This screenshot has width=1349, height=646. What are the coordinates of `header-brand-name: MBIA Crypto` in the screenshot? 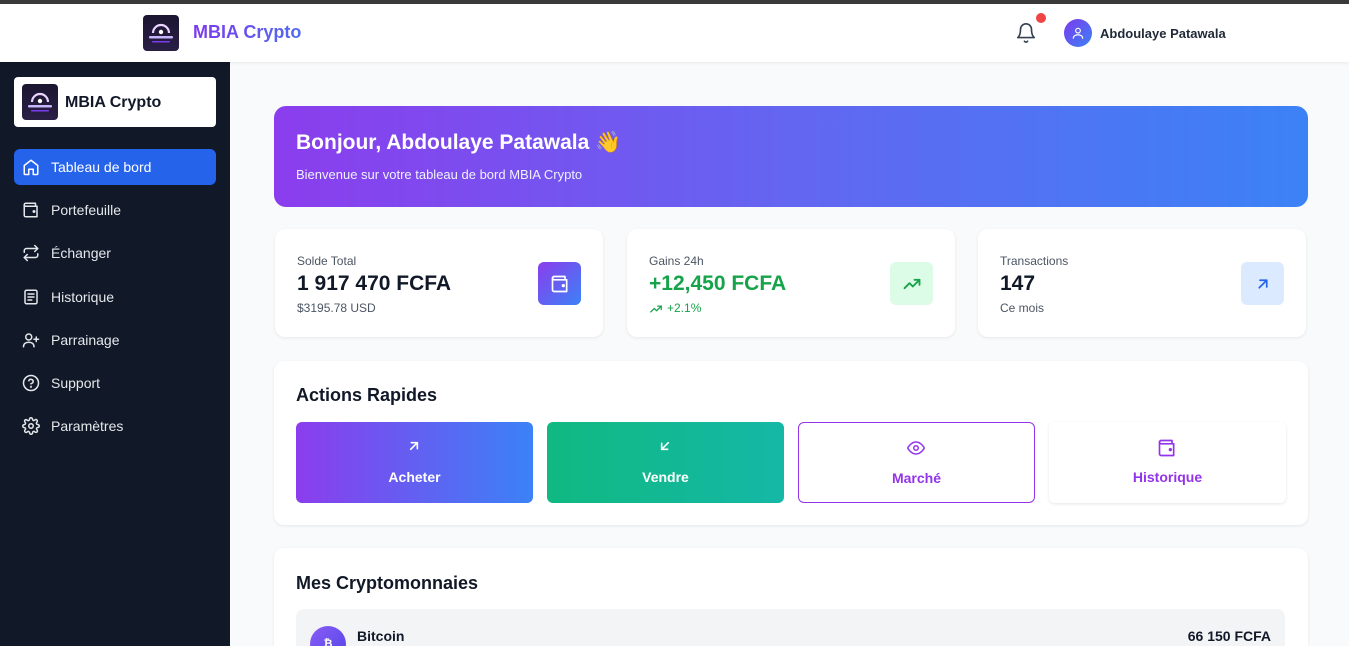 It's located at (247, 32).